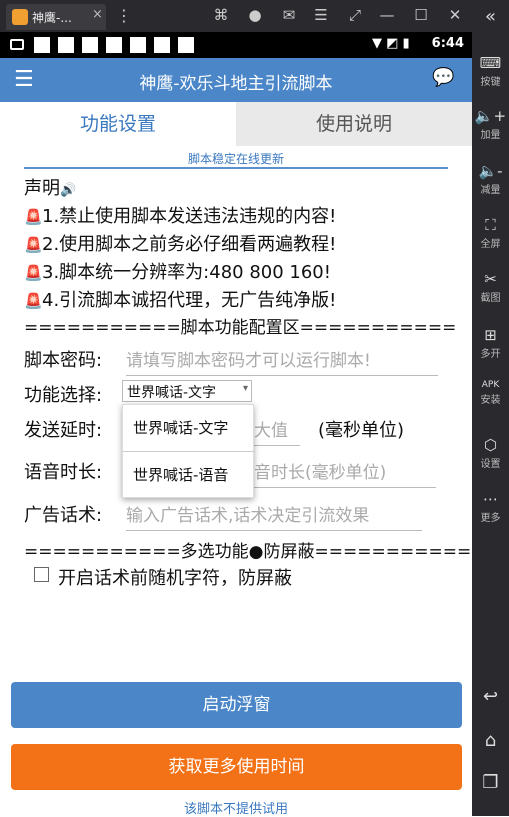 This screenshot has width=509, height=817. I want to click on side-keyboard: ⌨ 按键, so click(490, 71).